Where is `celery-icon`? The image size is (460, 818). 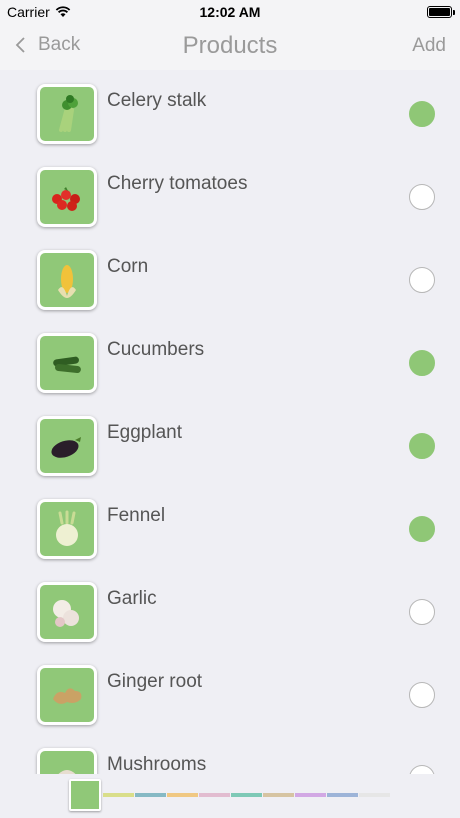
celery-icon is located at coordinates (68, 113).